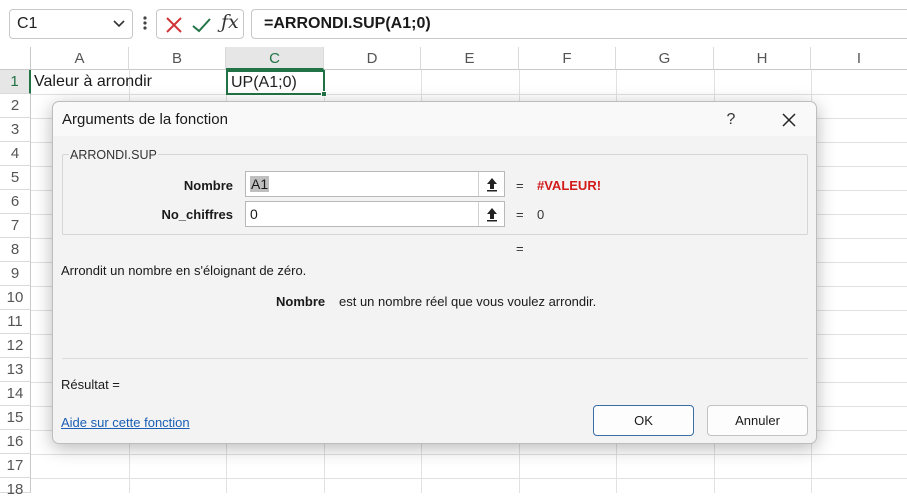  I want to click on function-help-link: Aide sur cette fonction, so click(125, 422).